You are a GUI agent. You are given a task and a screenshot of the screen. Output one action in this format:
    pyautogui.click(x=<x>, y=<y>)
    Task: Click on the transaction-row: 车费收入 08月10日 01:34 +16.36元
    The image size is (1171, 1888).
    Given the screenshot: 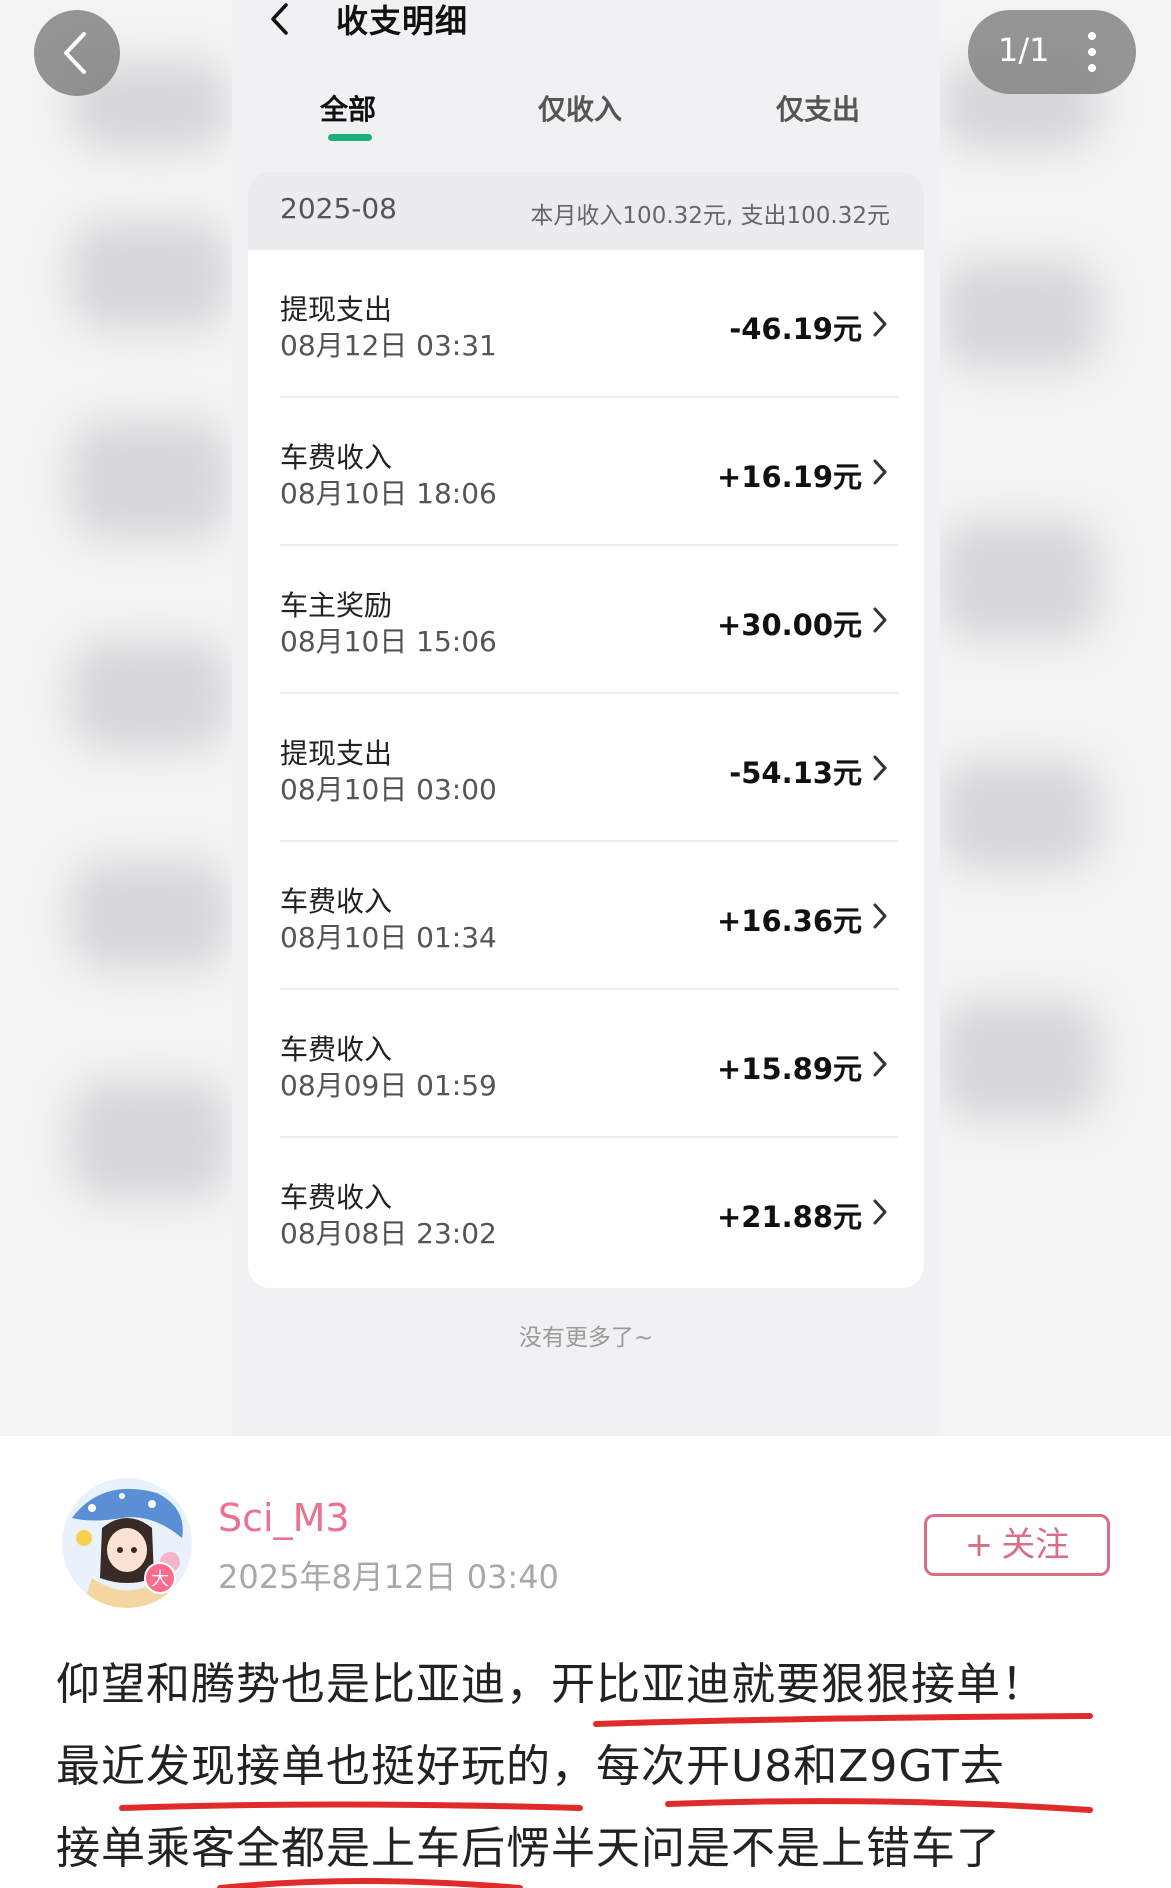 What is the action you would take?
    pyautogui.click(x=586, y=916)
    